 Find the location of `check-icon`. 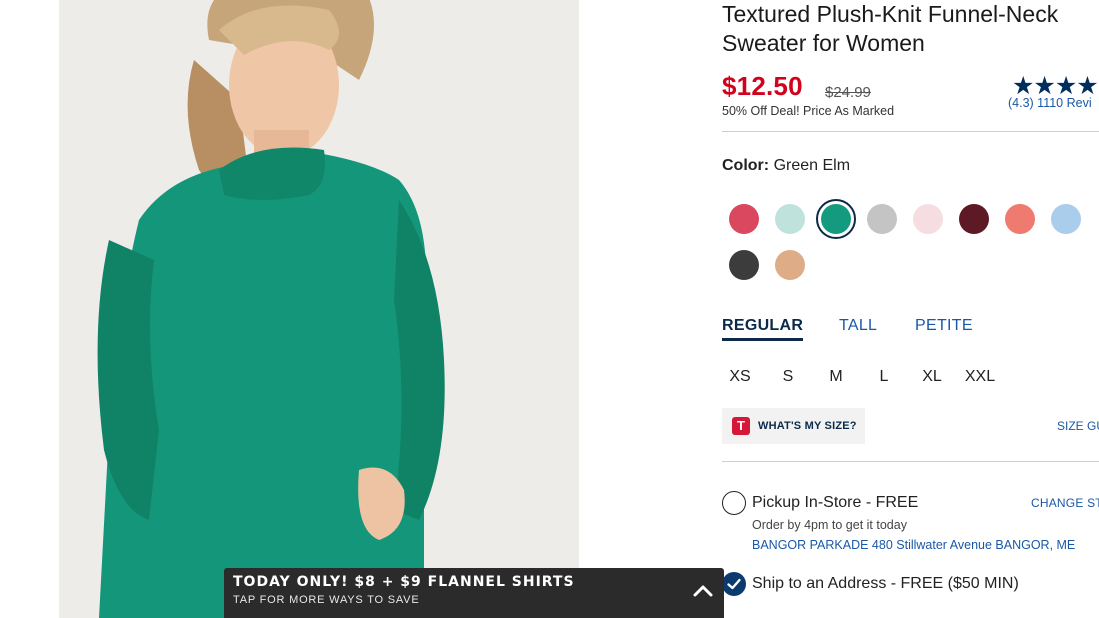

check-icon is located at coordinates (734, 584).